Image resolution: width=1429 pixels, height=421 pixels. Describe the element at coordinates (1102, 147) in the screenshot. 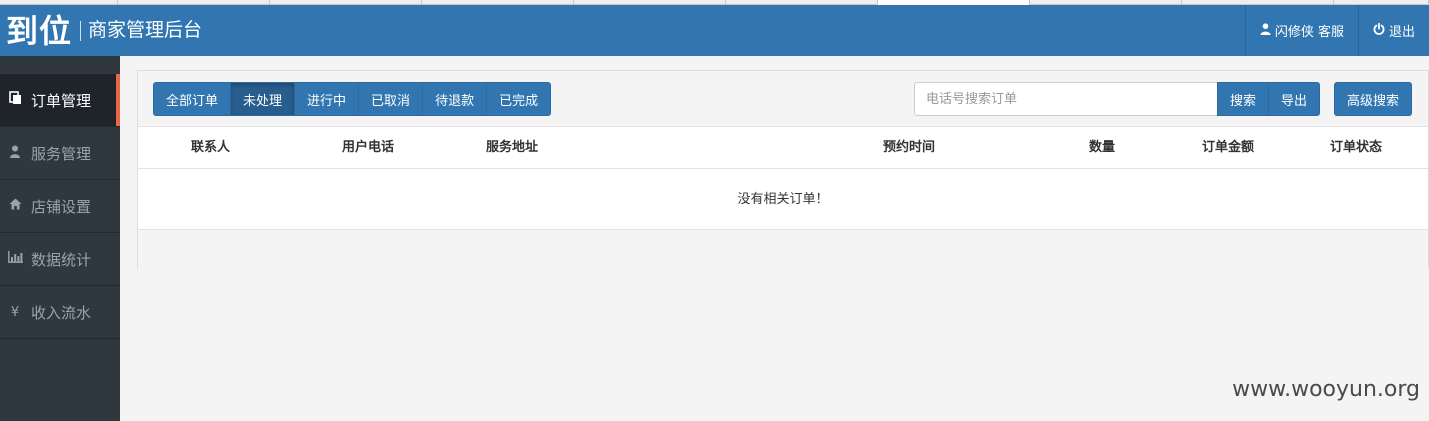

I see `column-header-quantity: 数量` at that location.